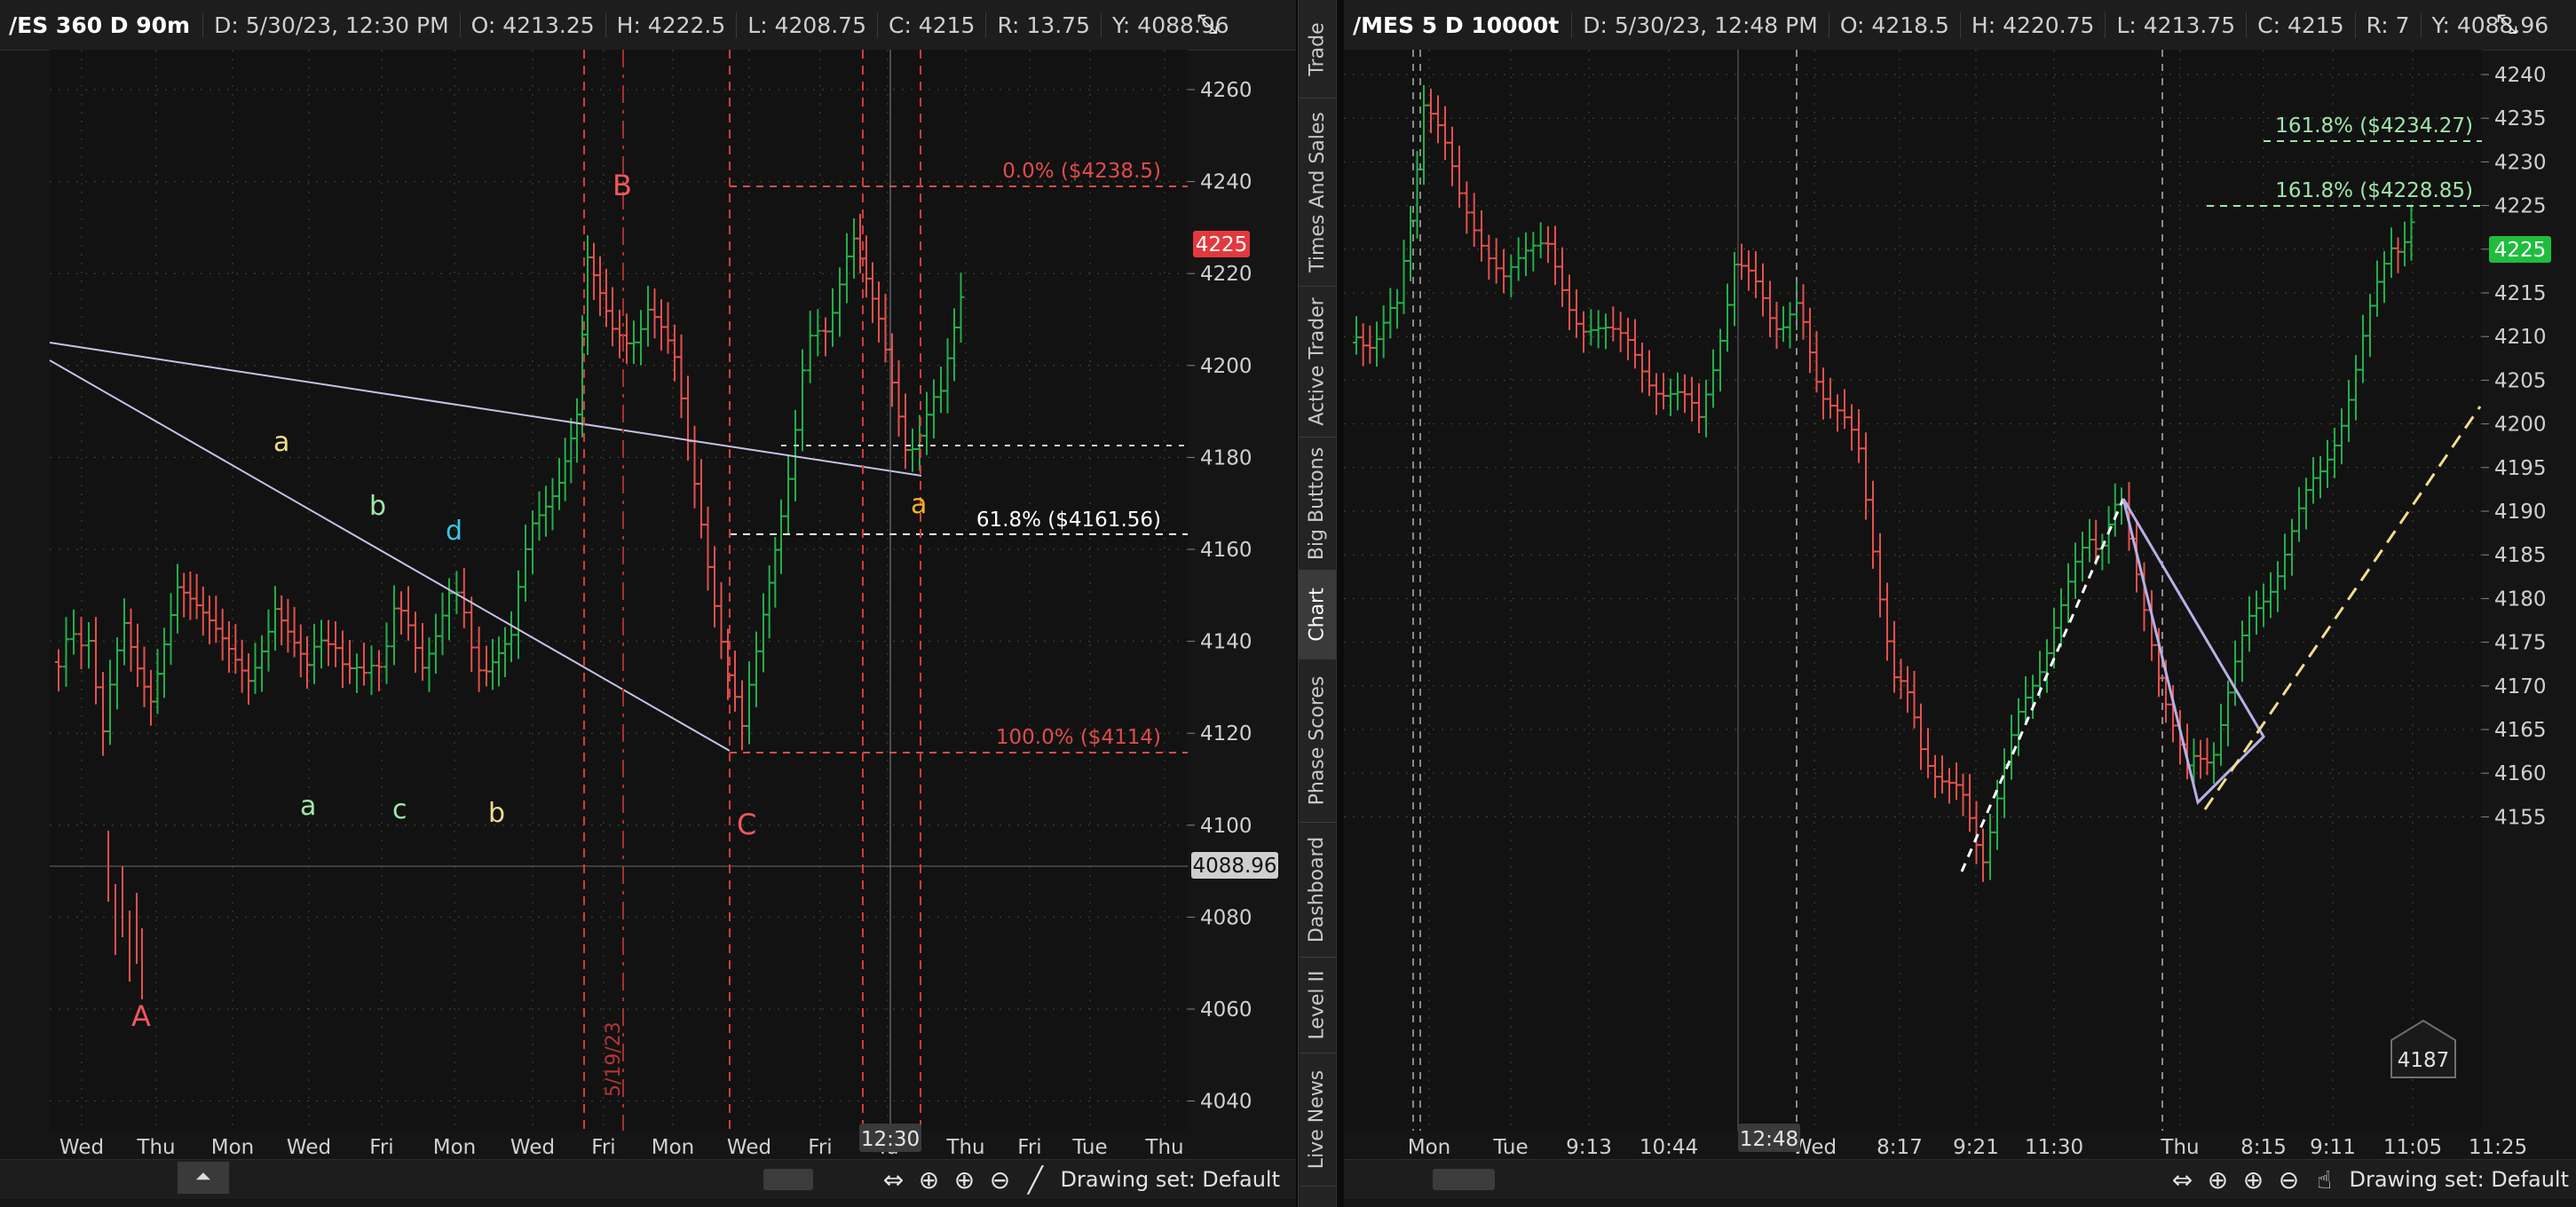 This screenshot has height=1207, width=2576. Describe the element at coordinates (2520, 118) in the screenshot. I see `price-tick-label: 4235` at that location.